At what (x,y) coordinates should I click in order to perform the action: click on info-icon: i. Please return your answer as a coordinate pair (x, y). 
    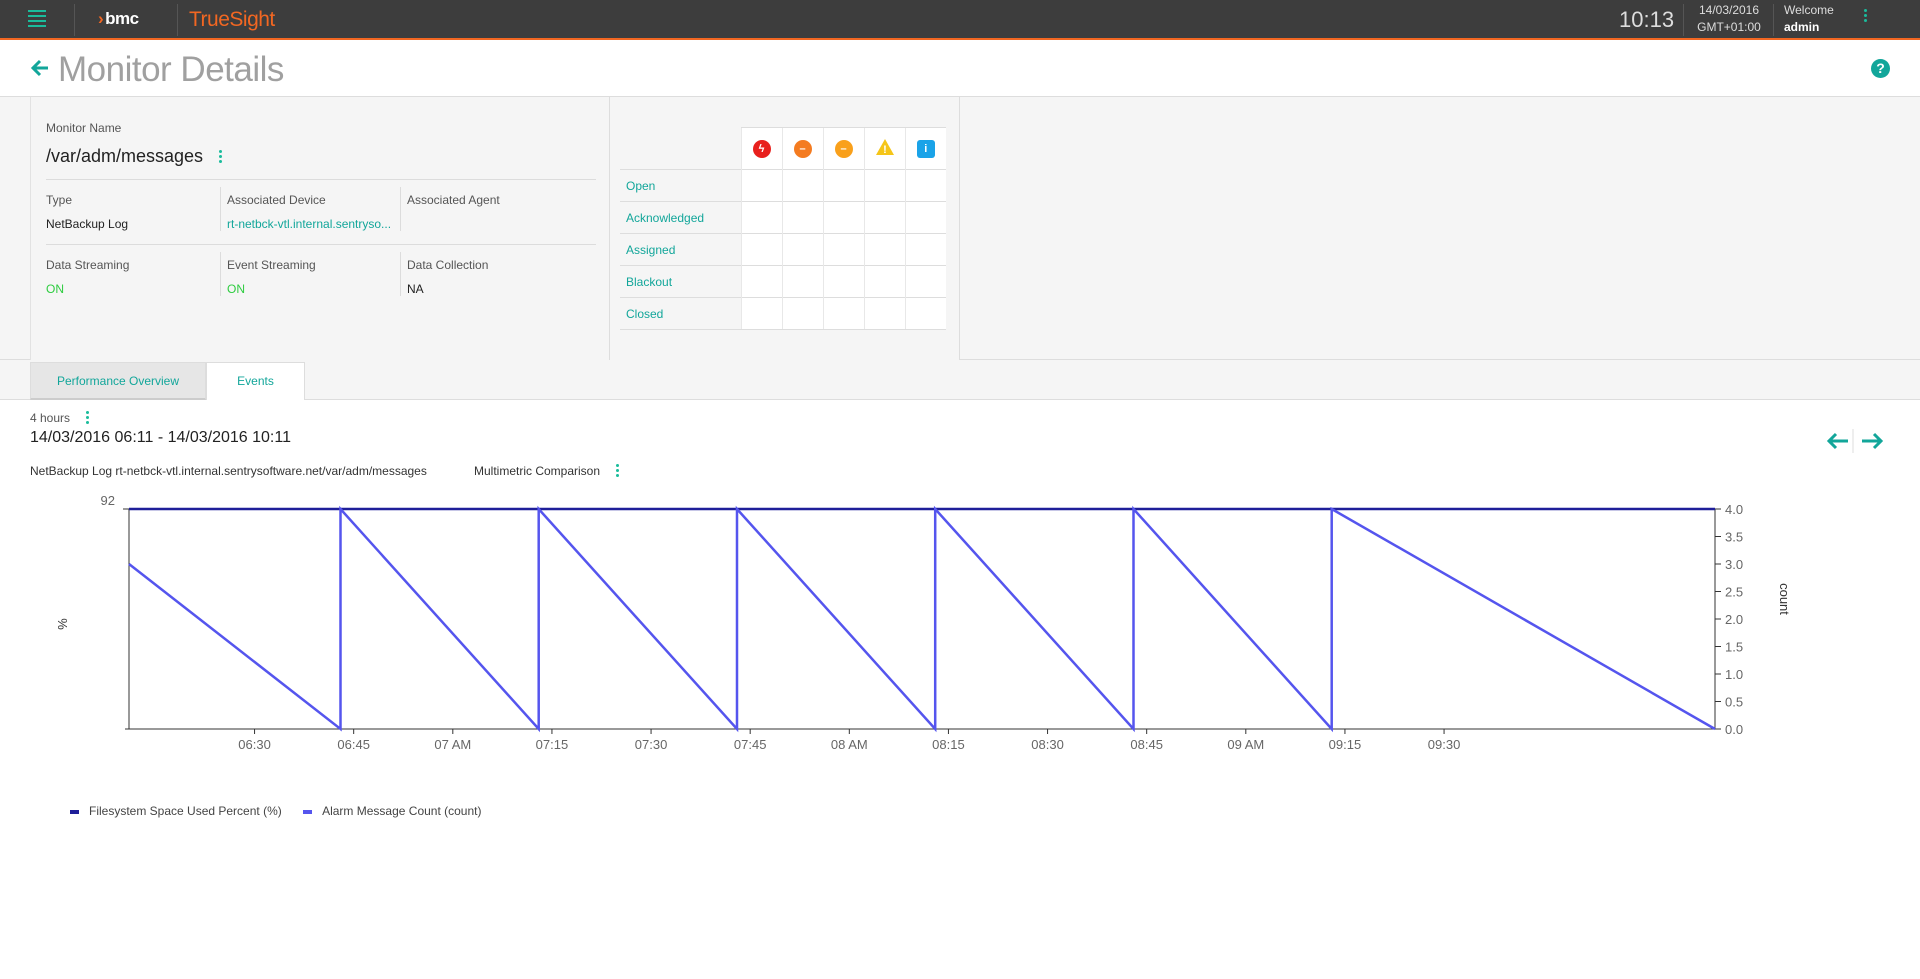
    Looking at the image, I should click on (925, 148).